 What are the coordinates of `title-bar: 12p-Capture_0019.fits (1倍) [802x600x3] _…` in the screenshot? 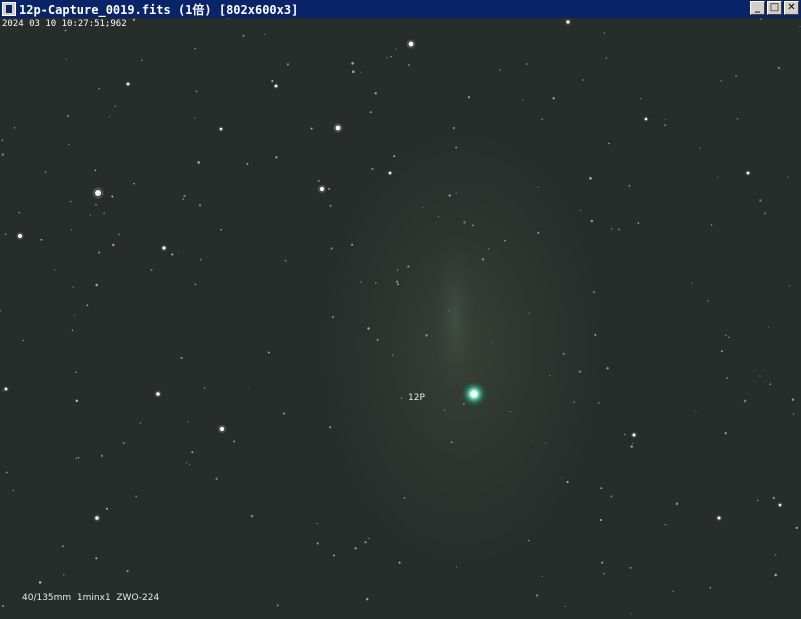 It's located at (400, 9).